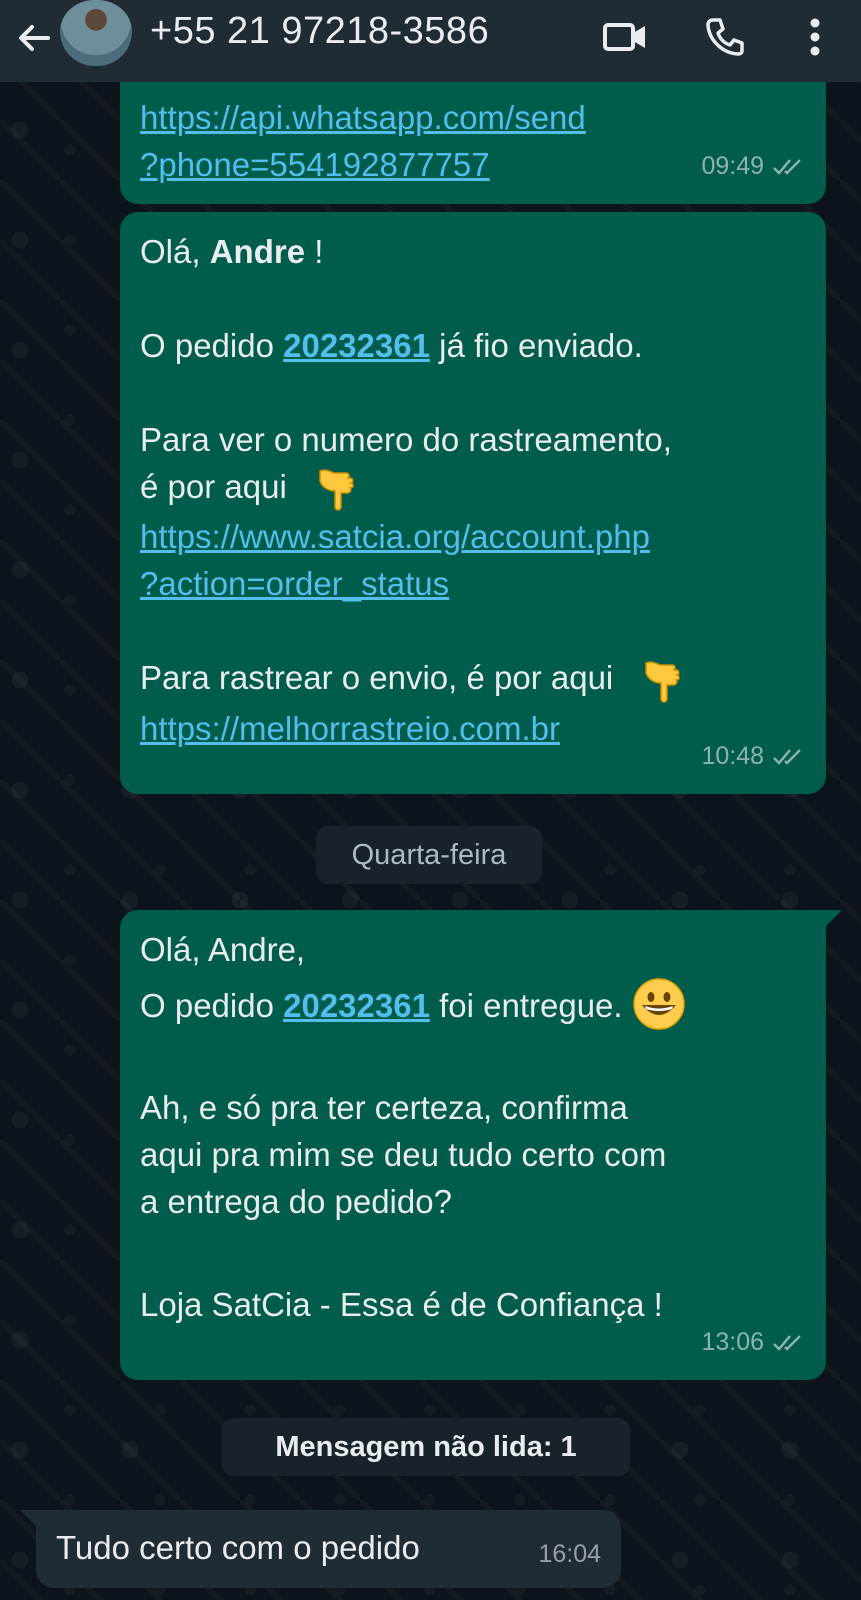 The image size is (861, 1600). Describe the element at coordinates (403, 1155) in the screenshot. I see `message-line: aqui pra mim se deu tudo certo com` at that location.